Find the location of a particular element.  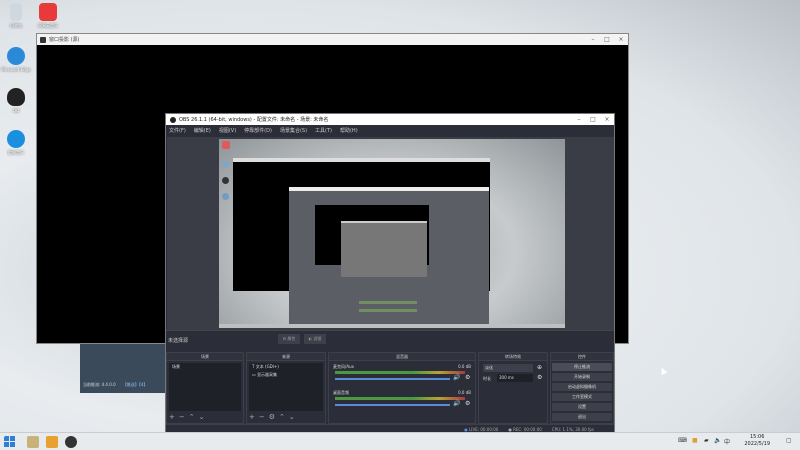

menu-tools: 工具(T) is located at coordinates (323, 130).